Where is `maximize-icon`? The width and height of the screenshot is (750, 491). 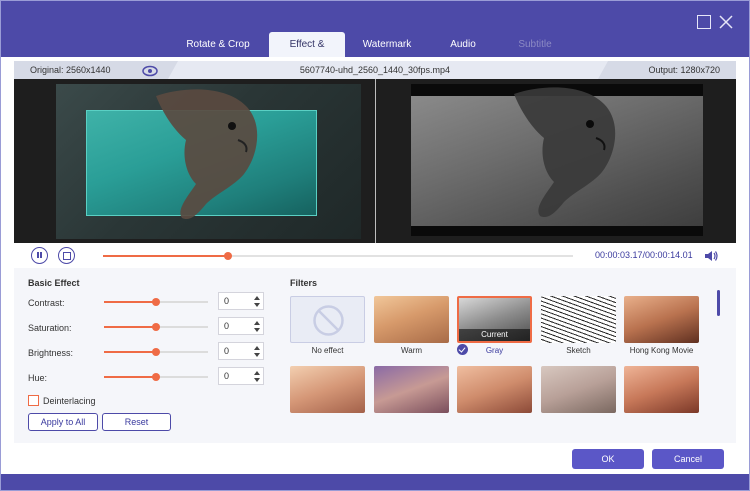 maximize-icon is located at coordinates (704, 22).